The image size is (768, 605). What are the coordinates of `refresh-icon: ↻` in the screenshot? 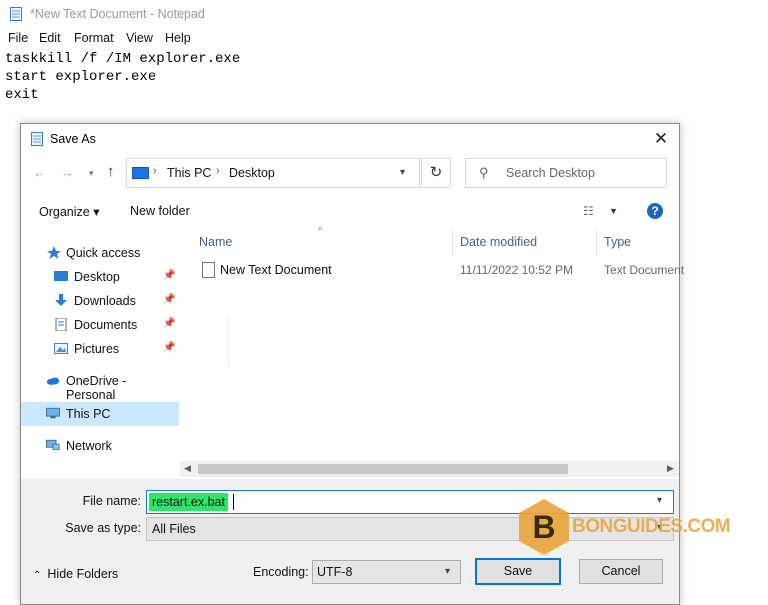 It's located at (436, 173).